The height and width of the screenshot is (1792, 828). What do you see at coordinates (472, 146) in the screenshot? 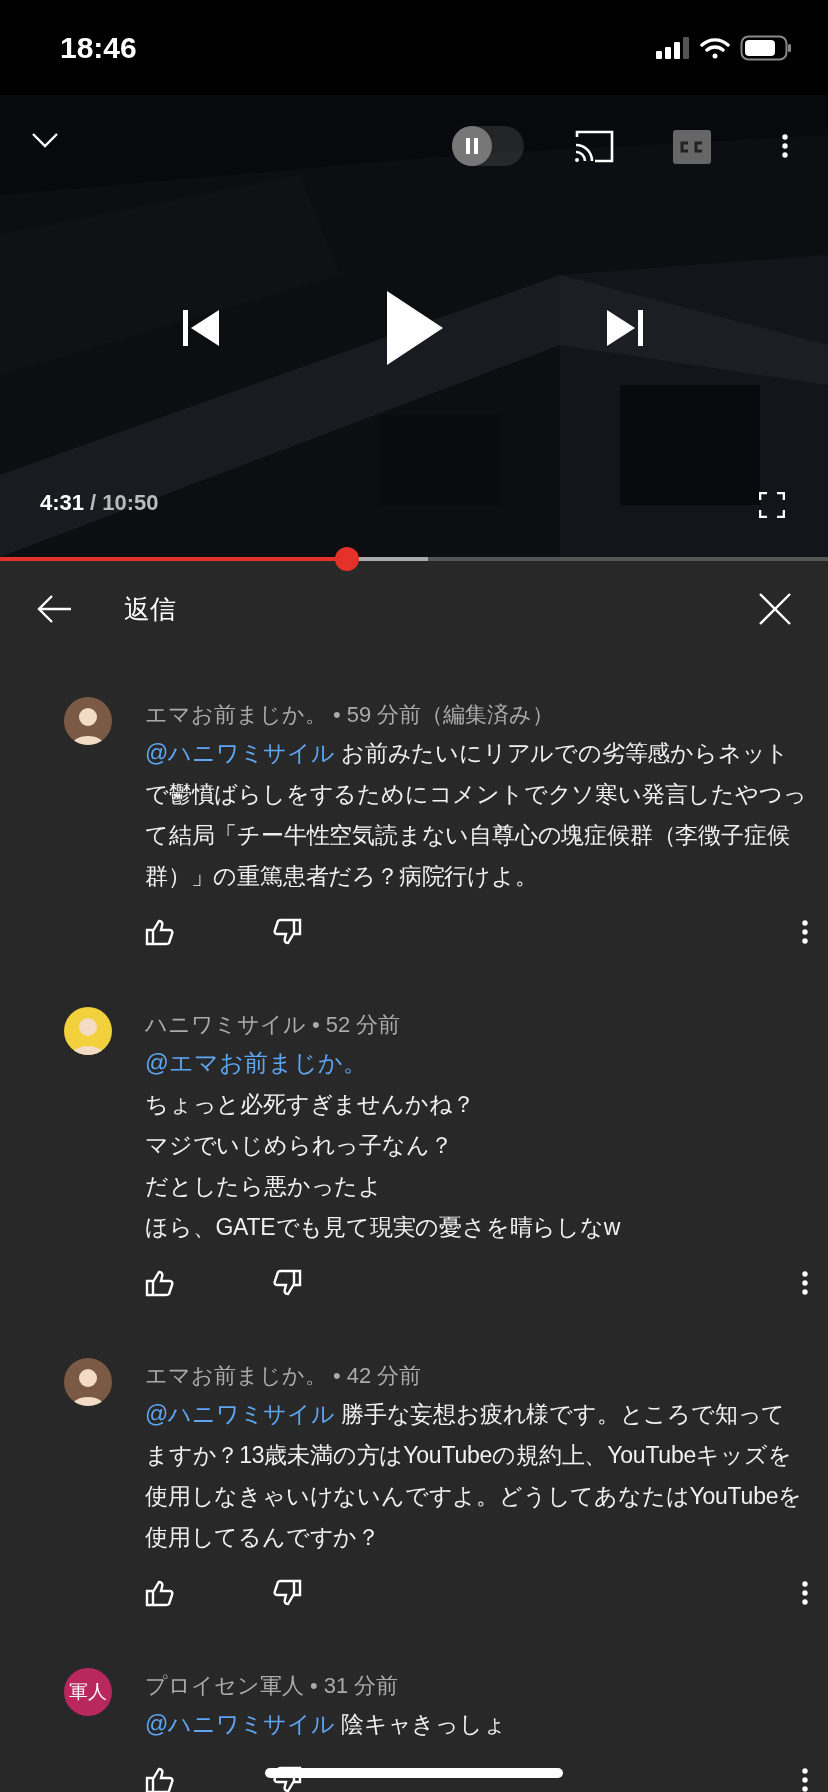
I see `pause-icon` at bounding box center [472, 146].